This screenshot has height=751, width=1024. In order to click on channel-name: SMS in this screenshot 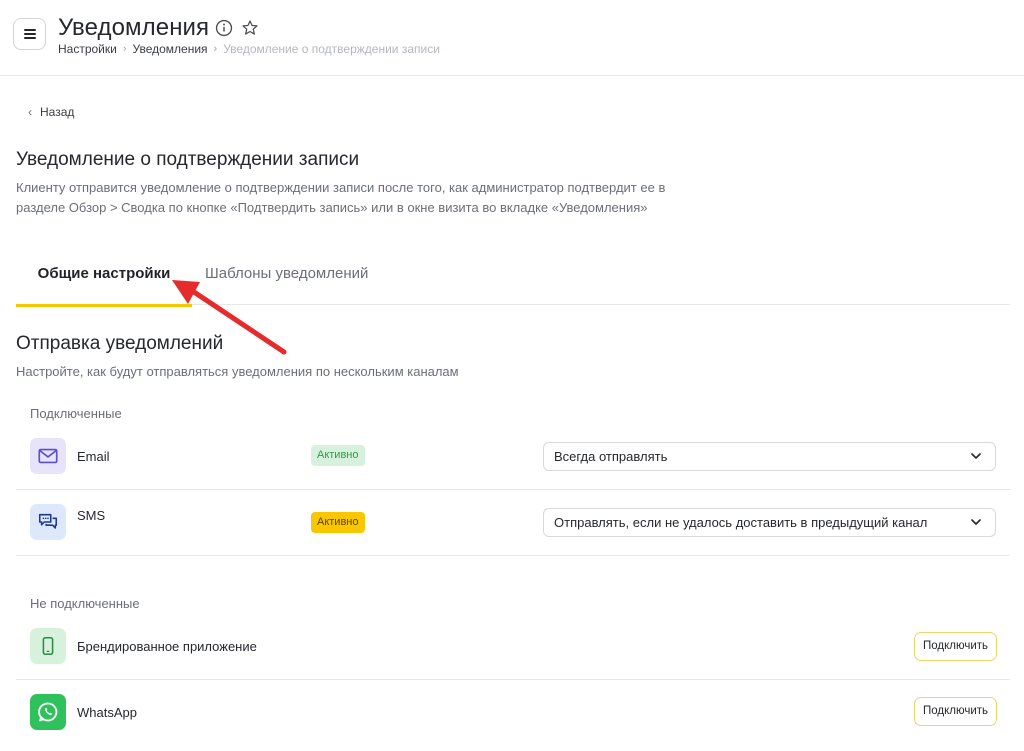, I will do `click(91, 515)`.